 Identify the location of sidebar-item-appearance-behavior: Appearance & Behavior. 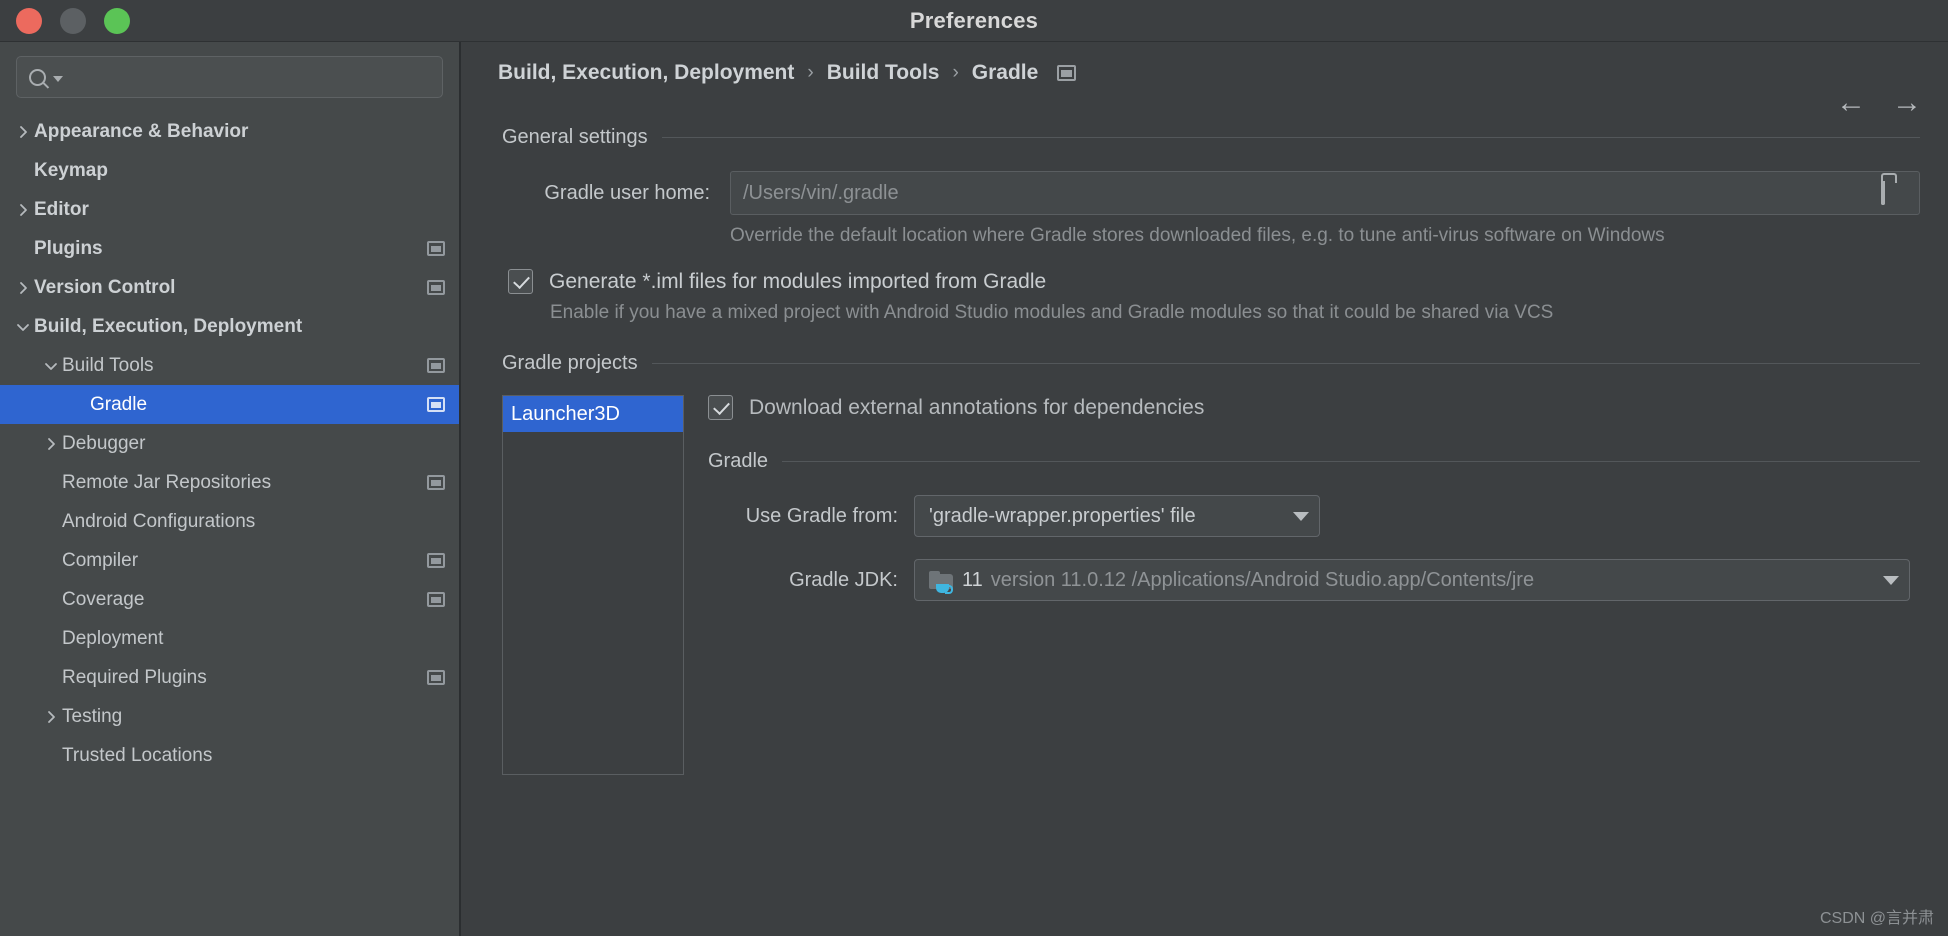
(229, 131).